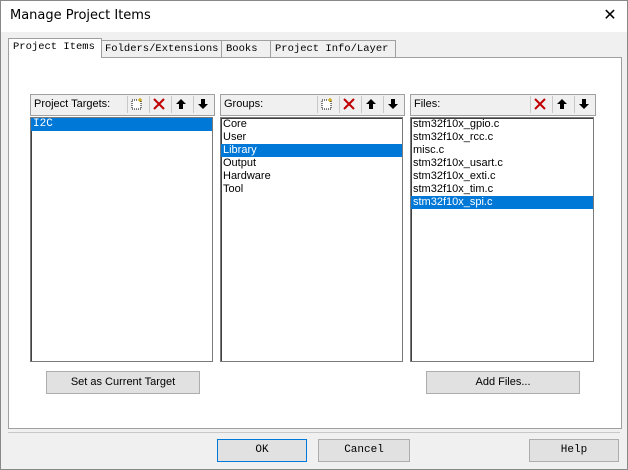 Image resolution: width=628 pixels, height=470 pixels. What do you see at coordinates (392, 104) in the screenshot?
I see `move-group-down-icon` at bounding box center [392, 104].